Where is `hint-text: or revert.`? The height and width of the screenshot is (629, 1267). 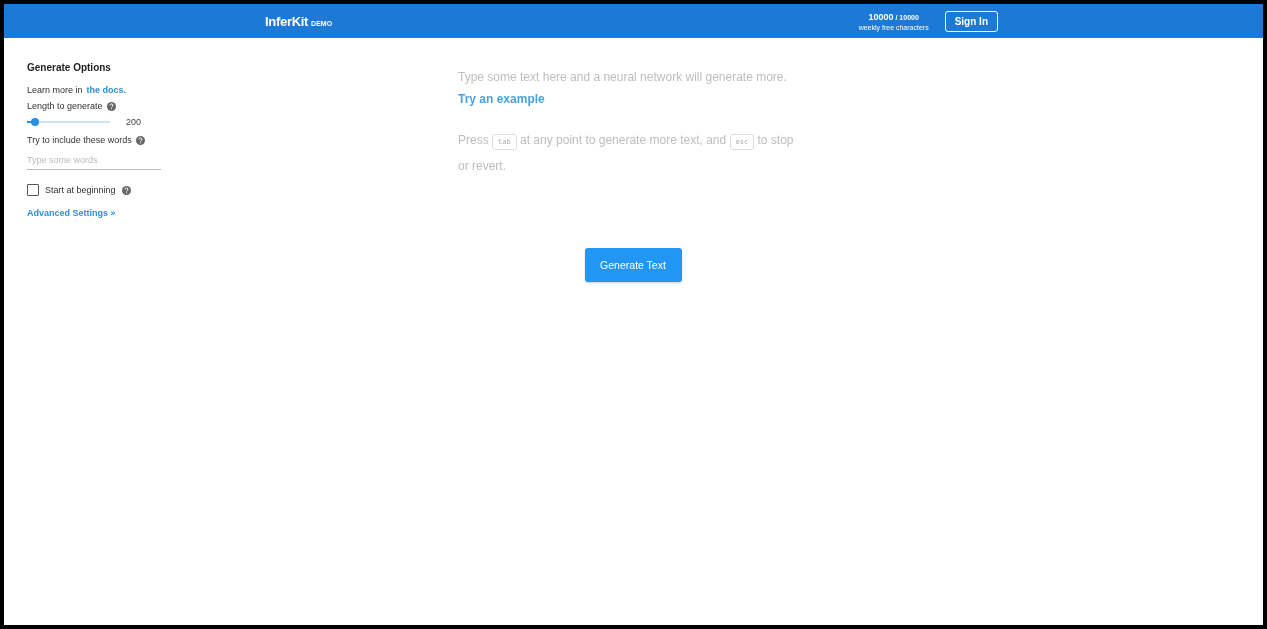
hint-text: or revert. is located at coordinates (482, 166).